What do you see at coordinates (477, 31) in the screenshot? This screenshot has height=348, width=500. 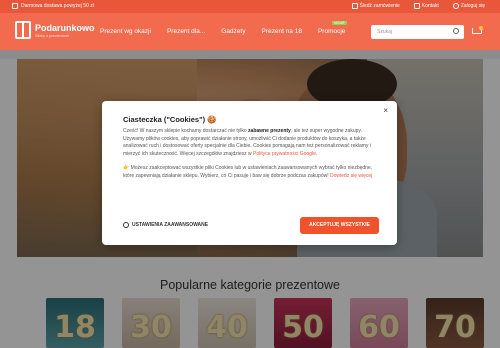 I see `cart-icon` at bounding box center [477, 31].